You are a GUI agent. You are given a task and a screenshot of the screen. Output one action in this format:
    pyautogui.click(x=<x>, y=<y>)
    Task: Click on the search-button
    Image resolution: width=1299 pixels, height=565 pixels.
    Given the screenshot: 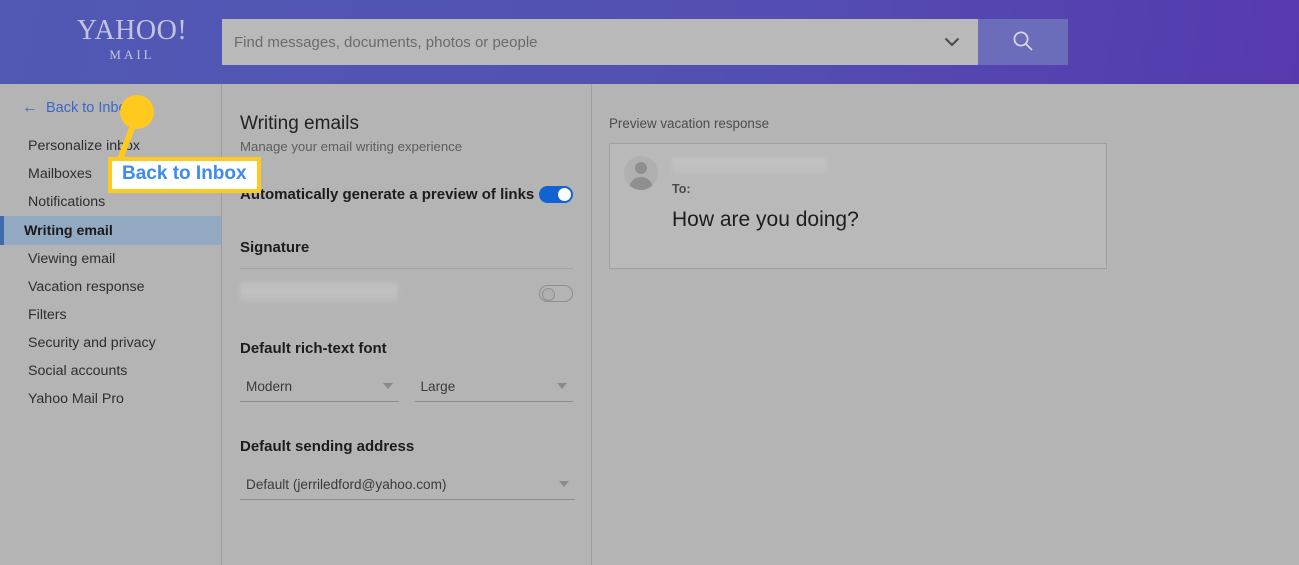 What is the action you would take?
    pyautogui.click(x=1023, y=42)
    